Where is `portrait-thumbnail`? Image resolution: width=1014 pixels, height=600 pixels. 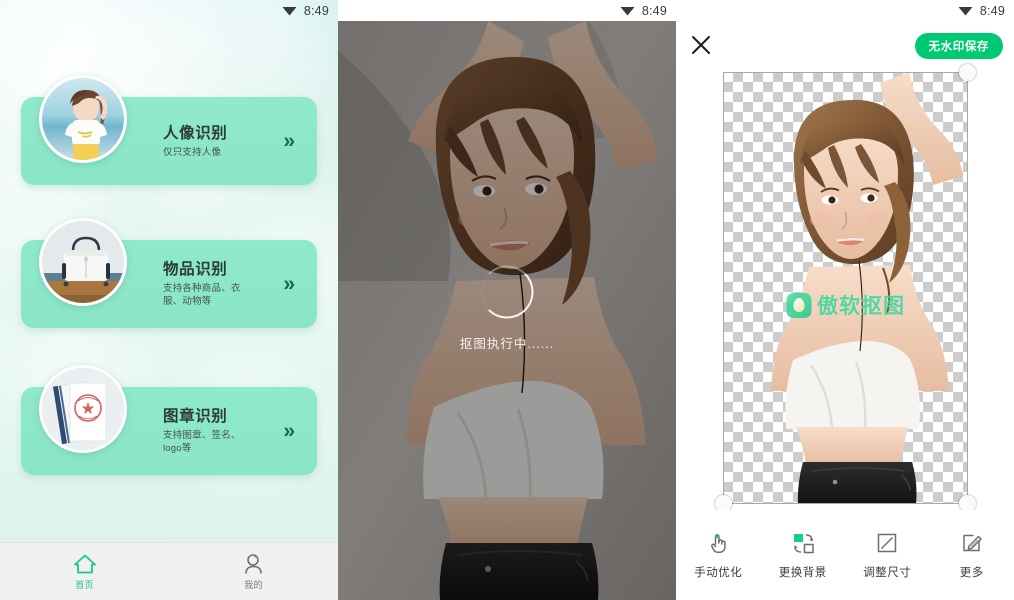 portrait-thumbnail is located at coordinates (83, 119).